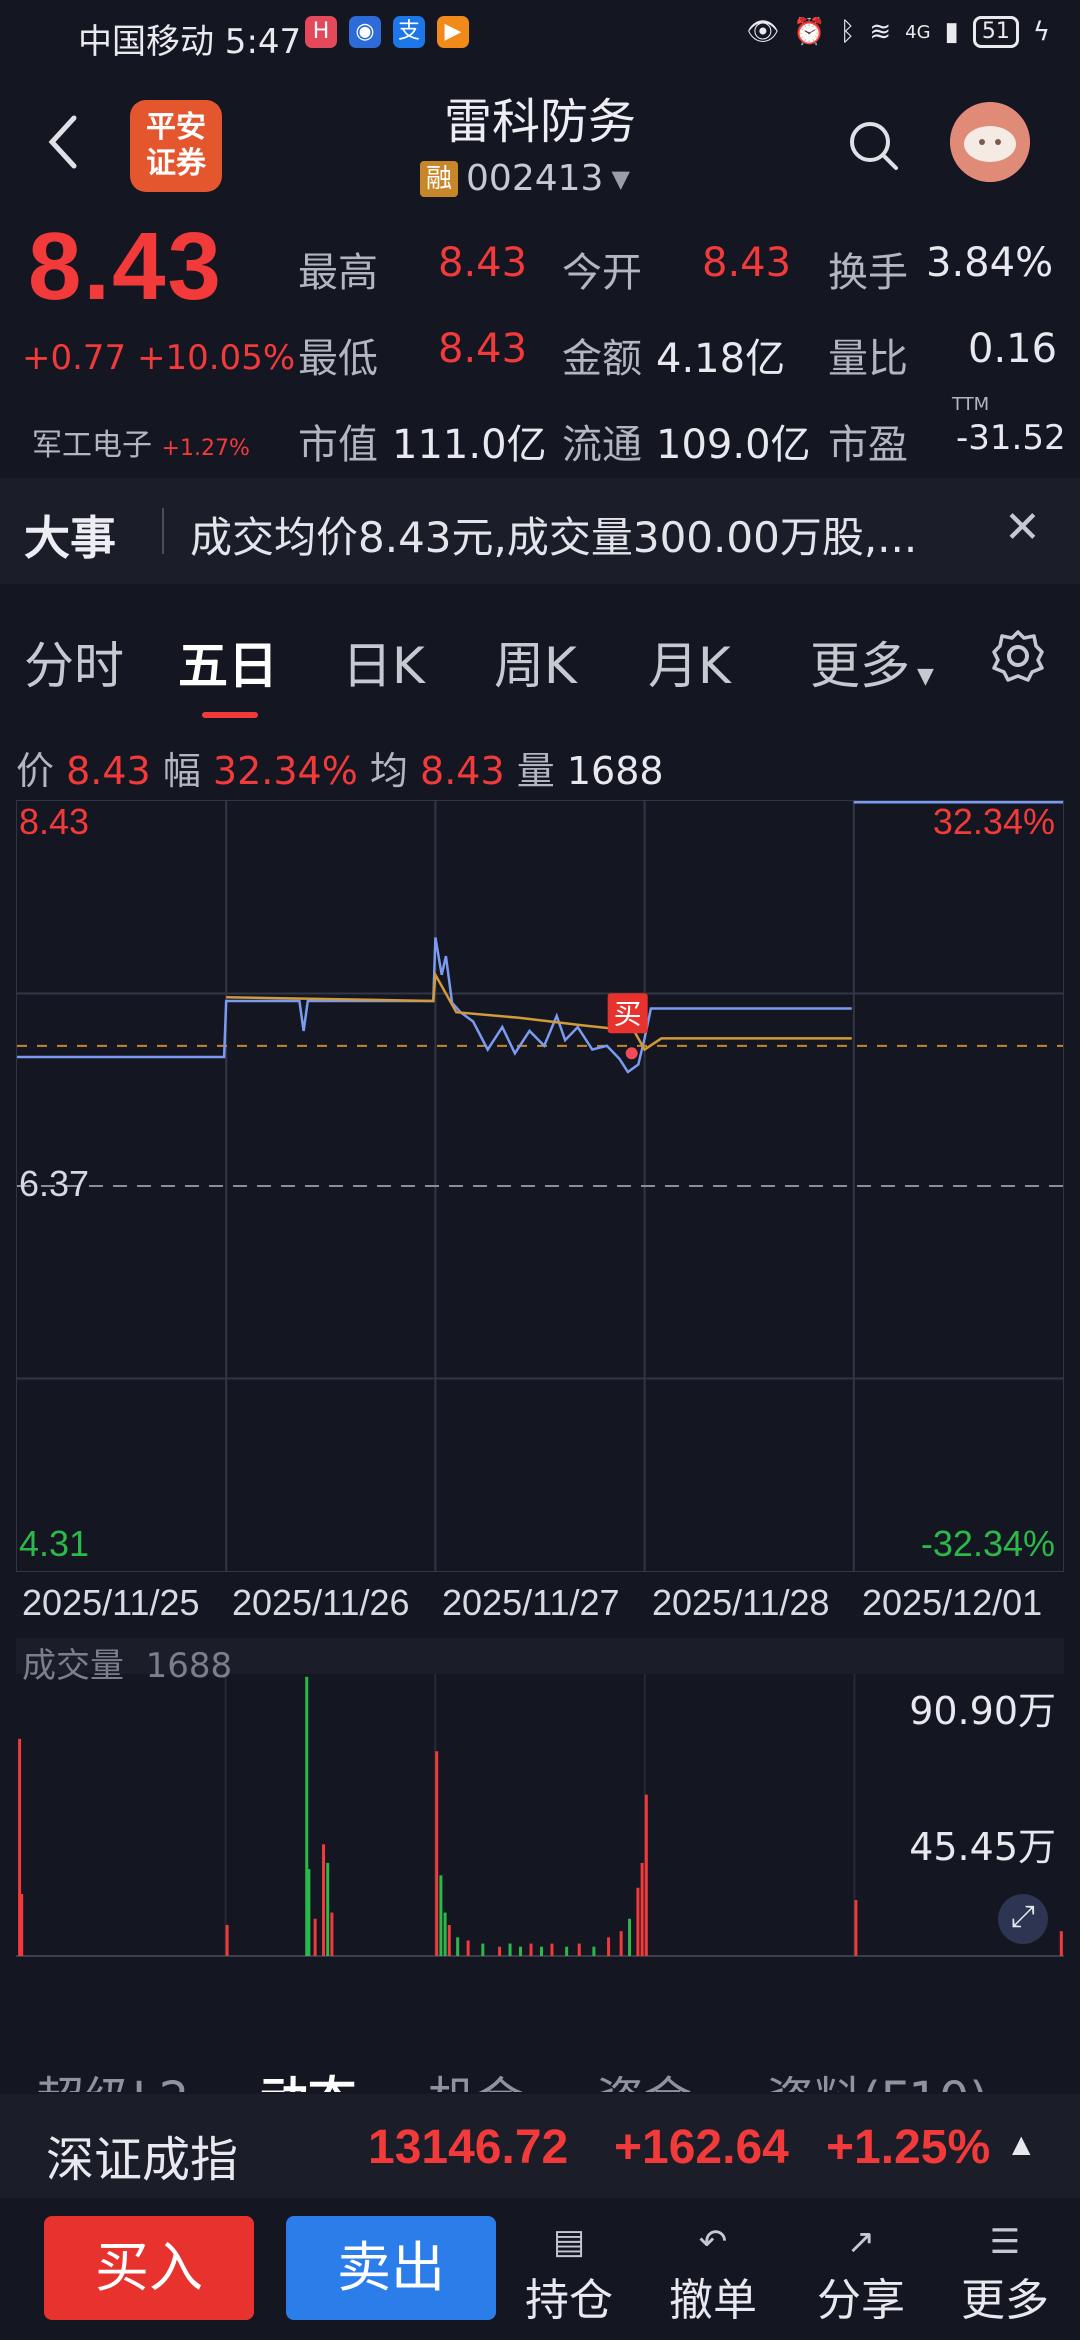 The image size is (1080, 2340). What do you see at coordinates (338, 273) in the screenshot?
I see `high-label: 最高` at bounding box center [338, 273].